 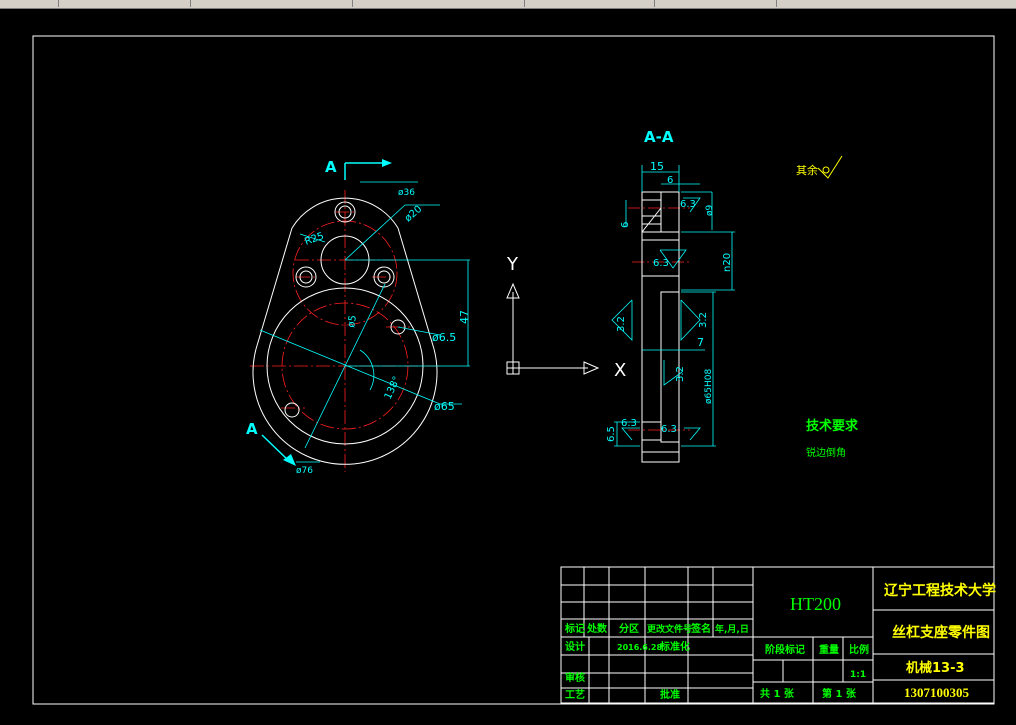 What do you see at coordinates (629, 423) in the screenshot?
I see `rough-6-3-c: 6.3` at bounding box center [629, 423].